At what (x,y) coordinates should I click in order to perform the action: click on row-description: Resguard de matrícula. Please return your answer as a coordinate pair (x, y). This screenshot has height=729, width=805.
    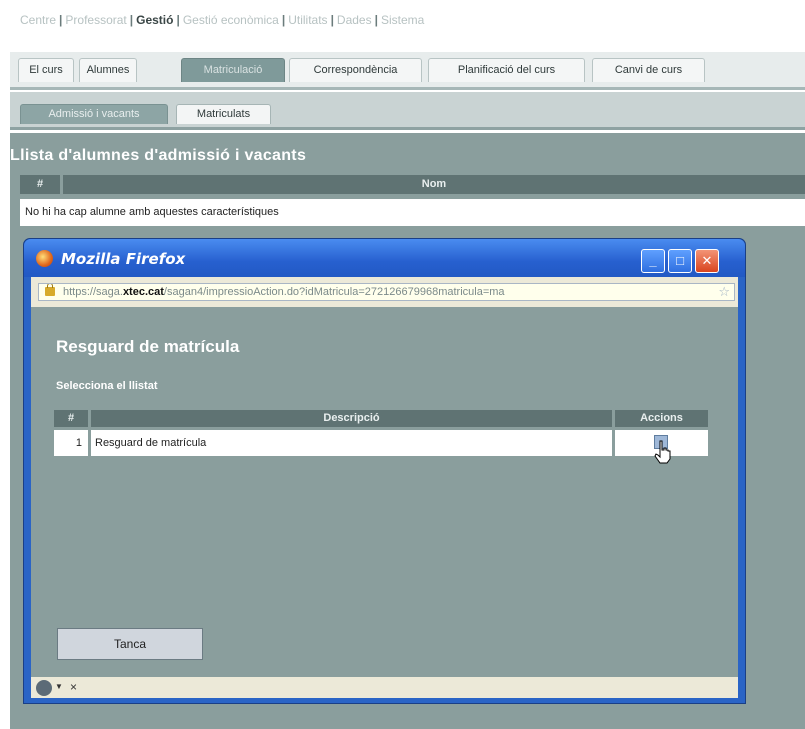
    Looking at the image, I should click on (351, 443).